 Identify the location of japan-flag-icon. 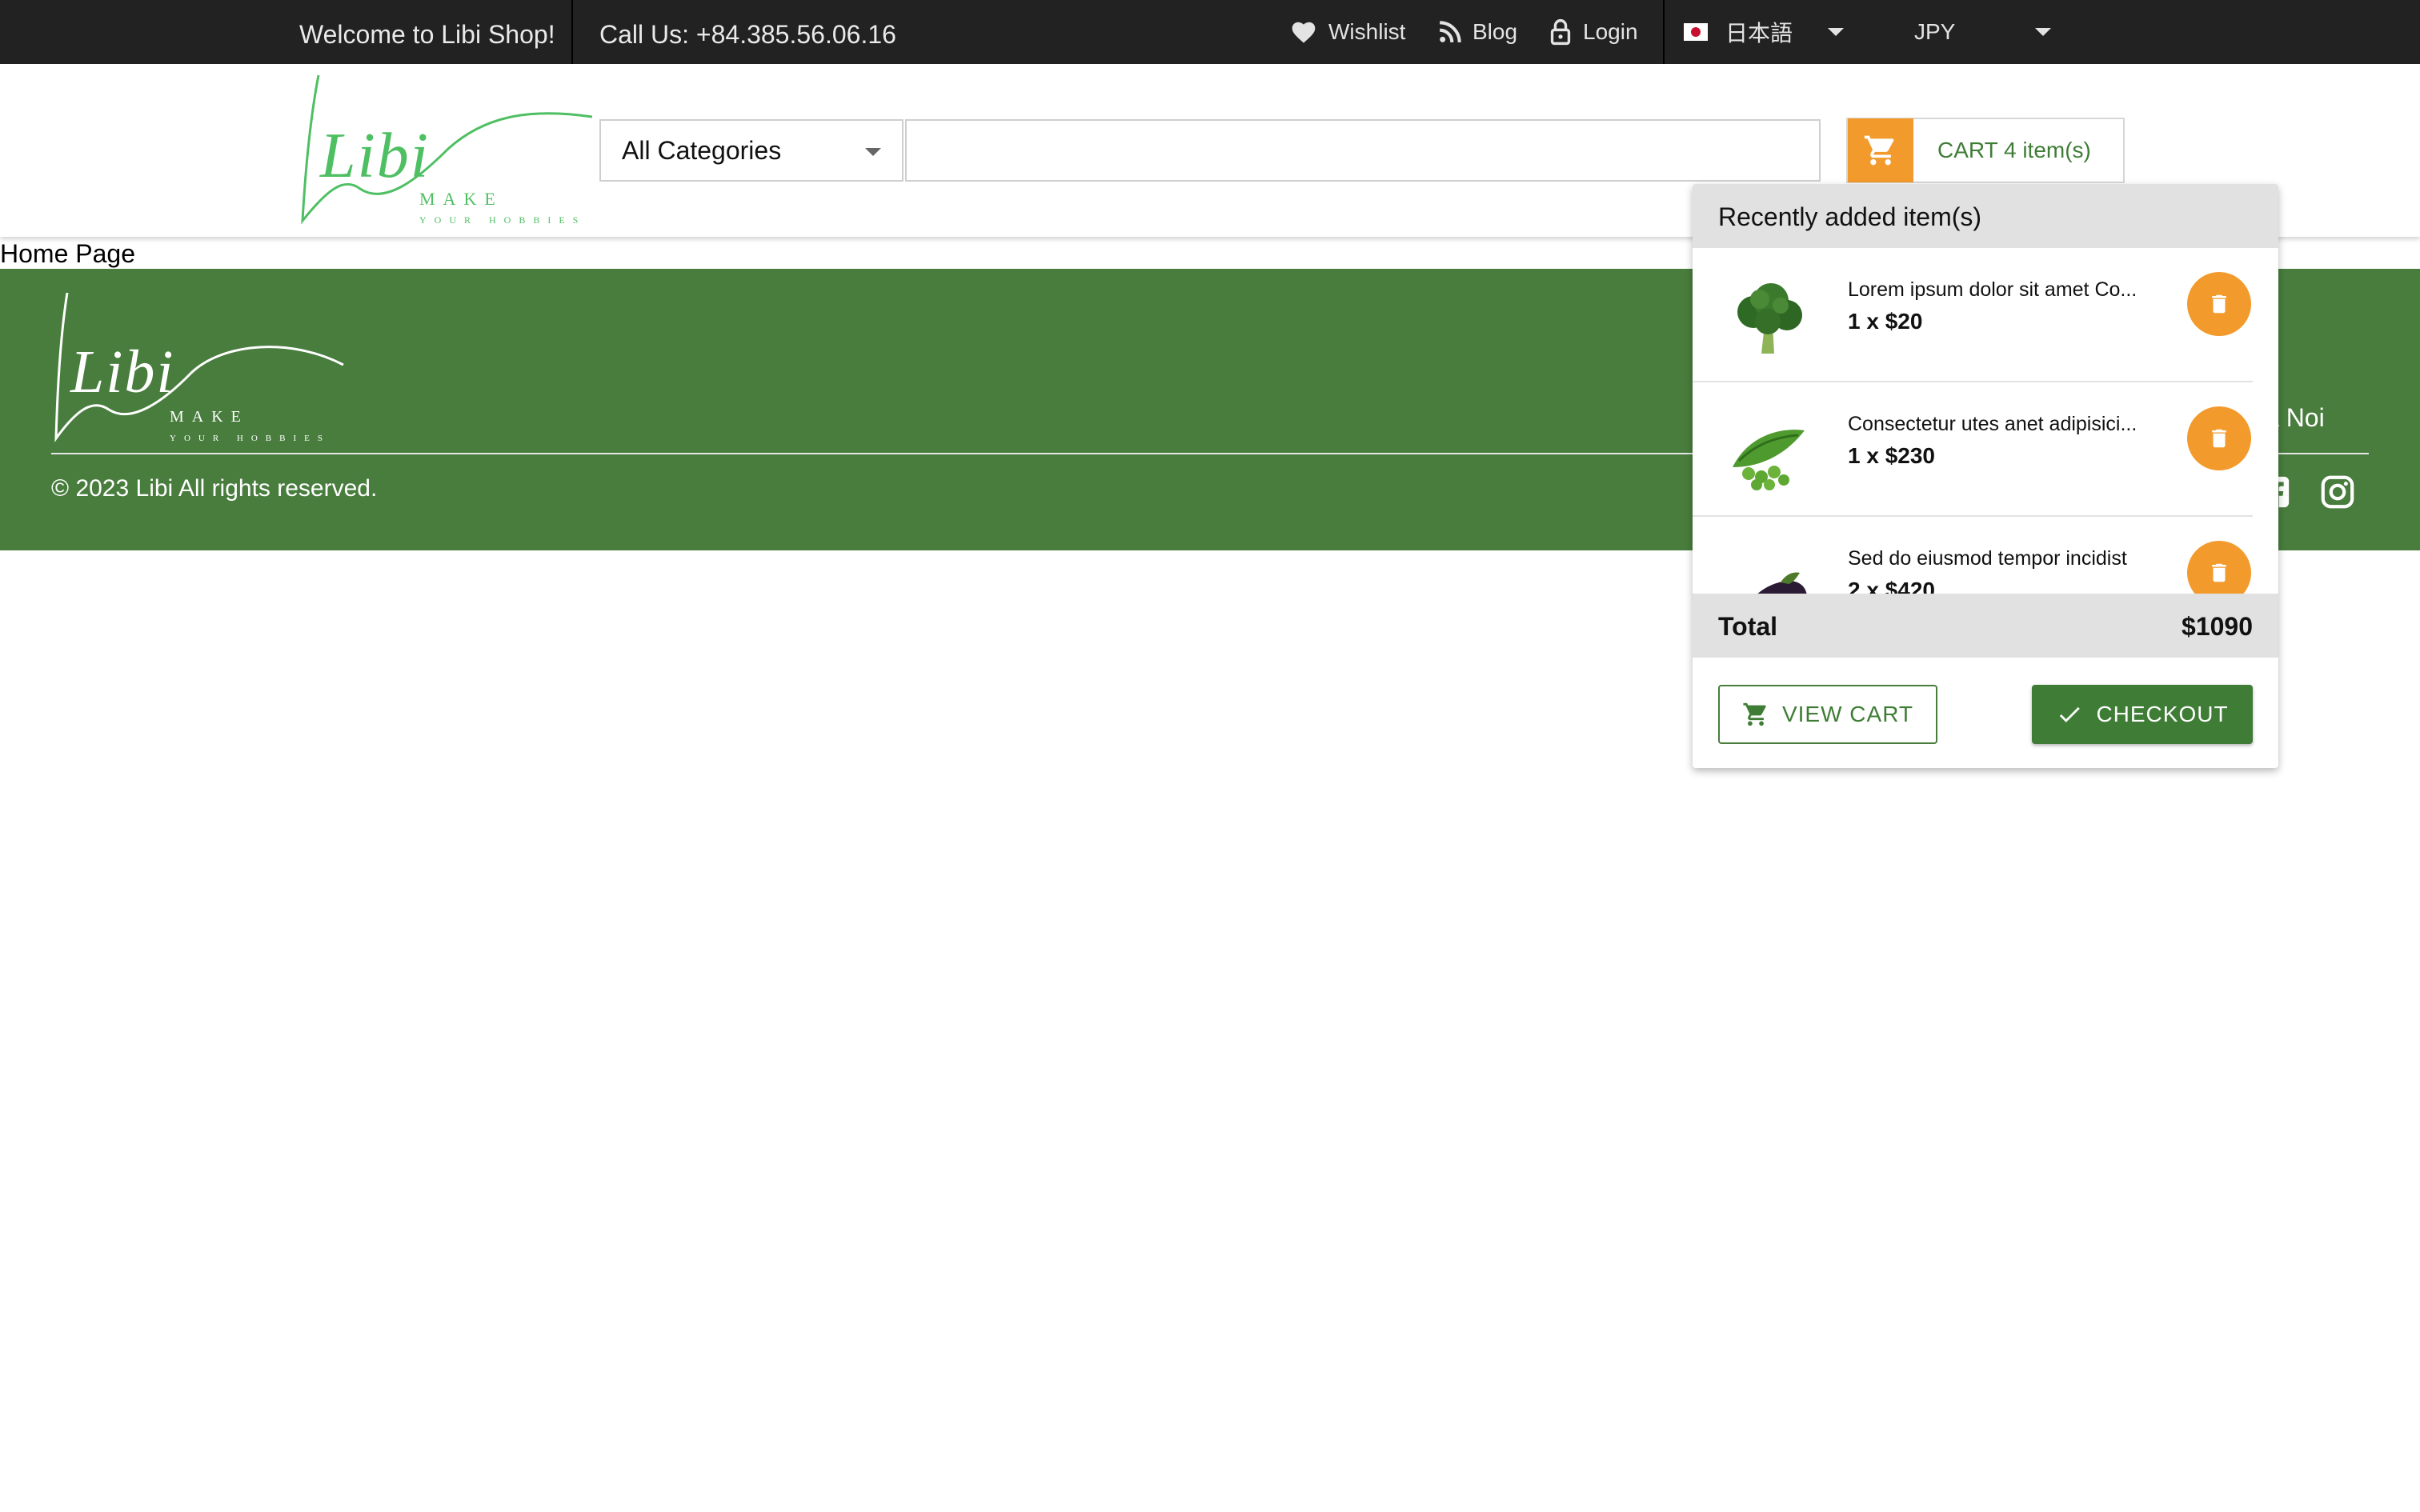
(1696, 32).